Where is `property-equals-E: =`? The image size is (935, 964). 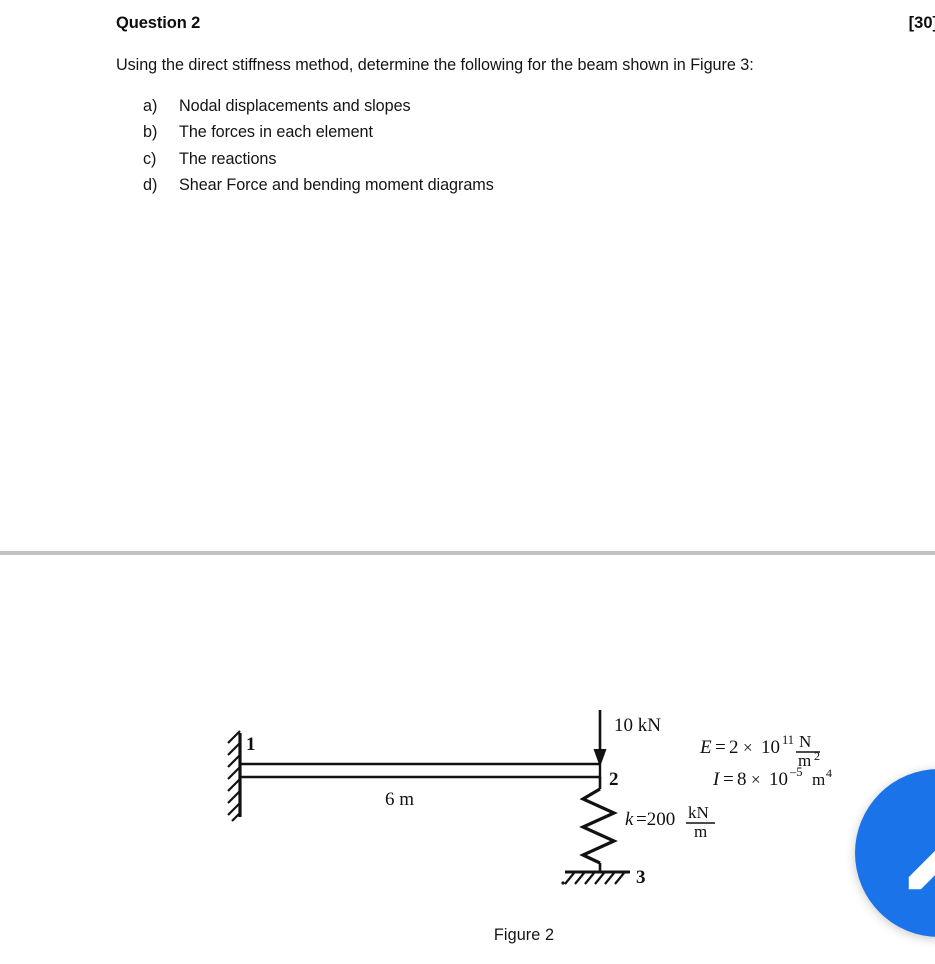
property-equals-E: = is located at coordinates (720, 747).